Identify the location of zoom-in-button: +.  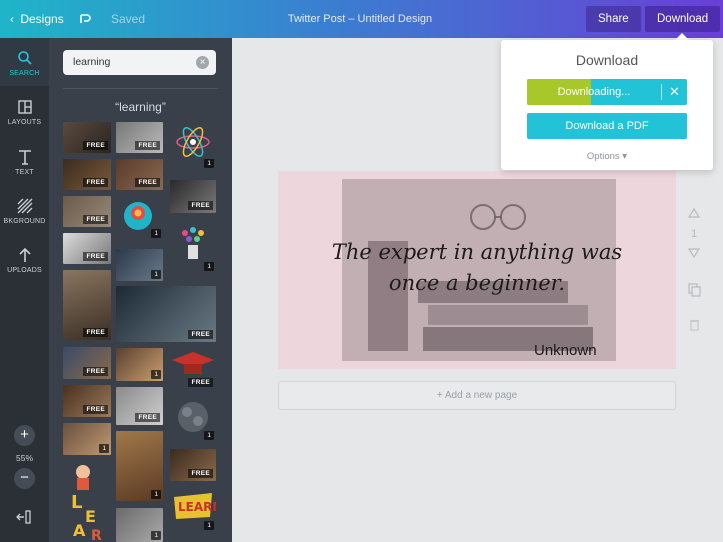
(24, 435).